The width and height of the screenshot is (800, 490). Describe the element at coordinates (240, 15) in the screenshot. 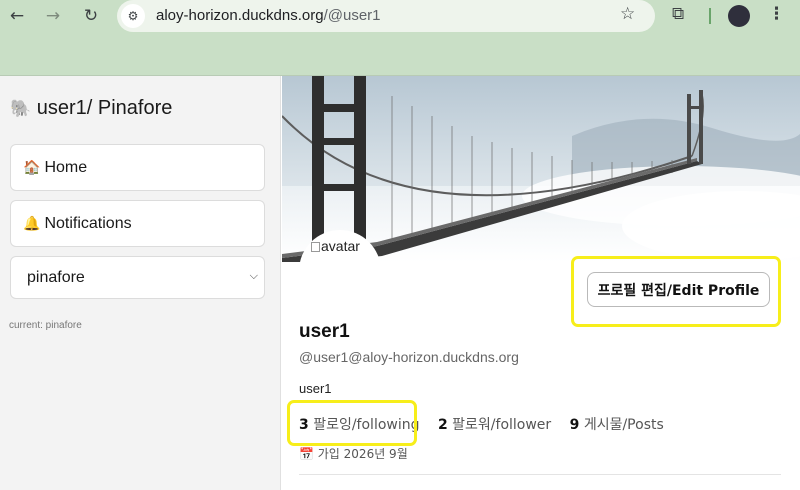

I see `url-host: aloy-horizon.duckdns.org` at that location.